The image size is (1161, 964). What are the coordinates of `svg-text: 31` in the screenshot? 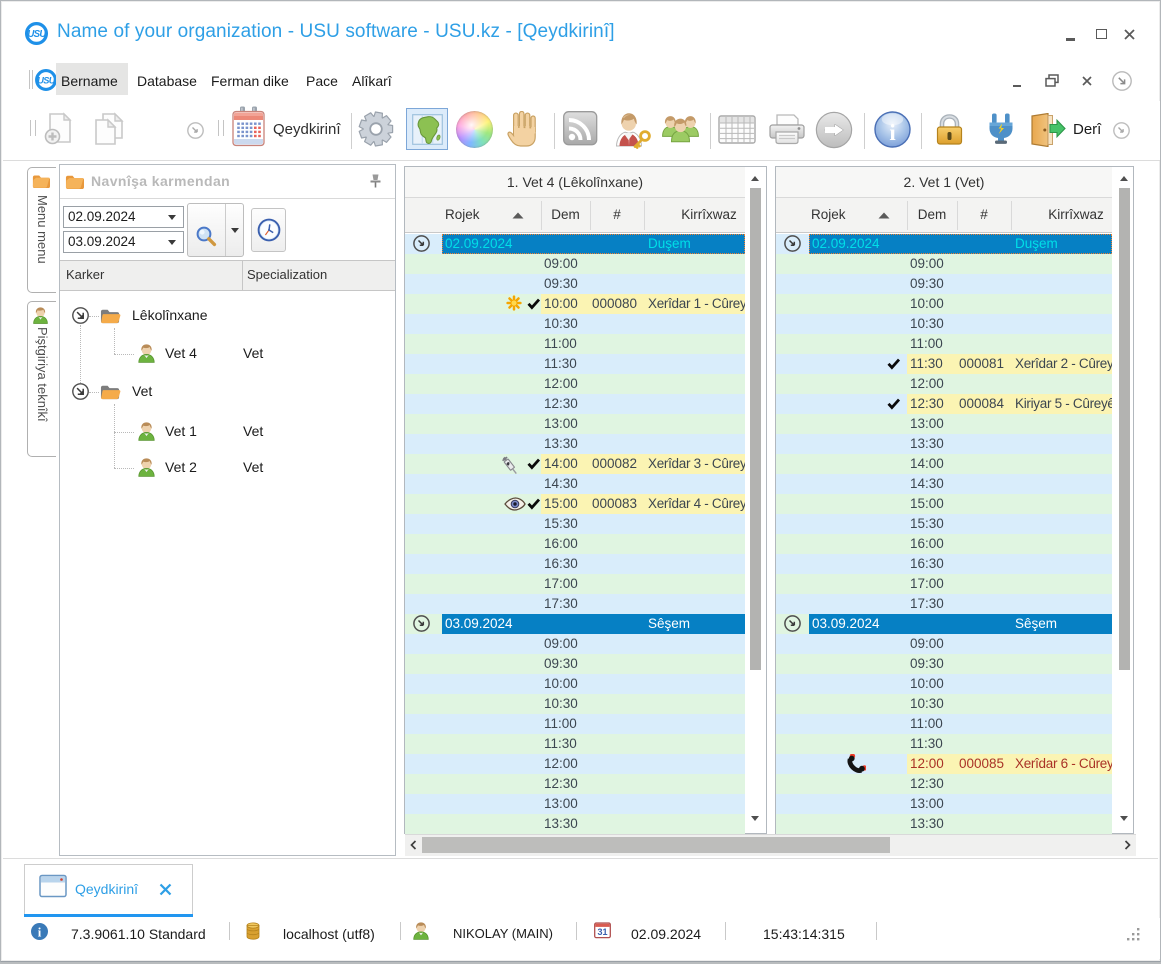 It's located at (602, 932).